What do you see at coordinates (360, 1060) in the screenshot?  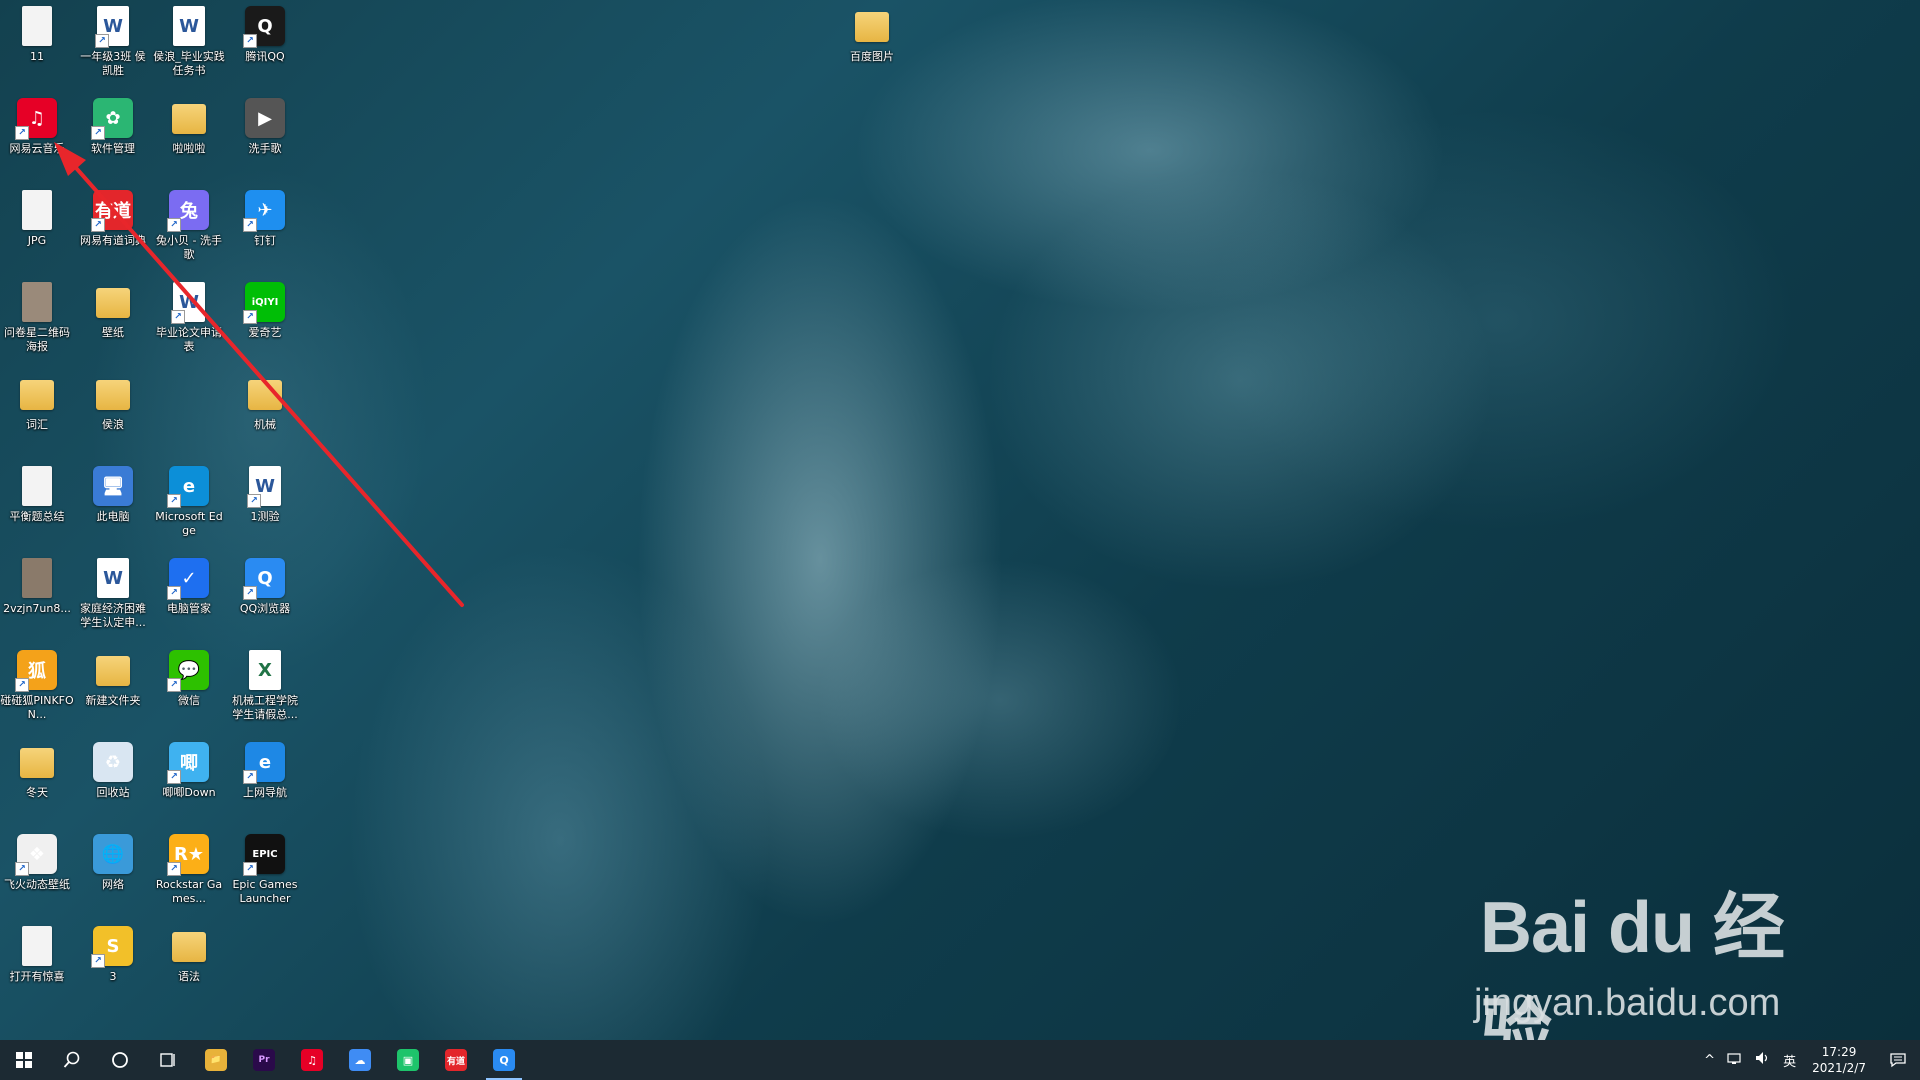 I see `taskbar-app-baidu-netdisk: ☁` at bounding box center [360, 1060].